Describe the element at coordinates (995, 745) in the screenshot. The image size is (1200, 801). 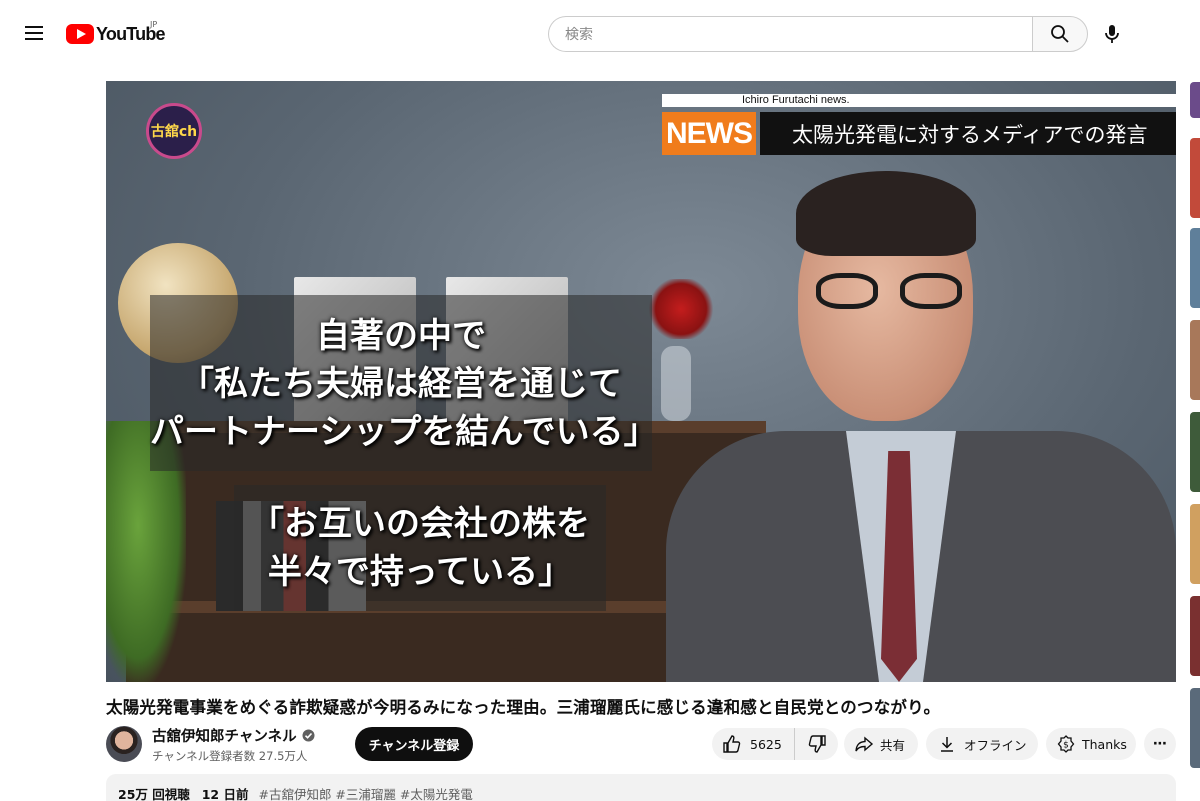
I see `offline-label: オフライン` at that location.